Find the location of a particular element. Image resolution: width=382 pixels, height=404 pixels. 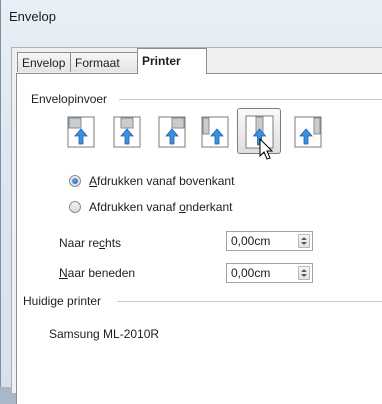

envelope-feed-vertical-left-icon is located at coordinates (215, 132).